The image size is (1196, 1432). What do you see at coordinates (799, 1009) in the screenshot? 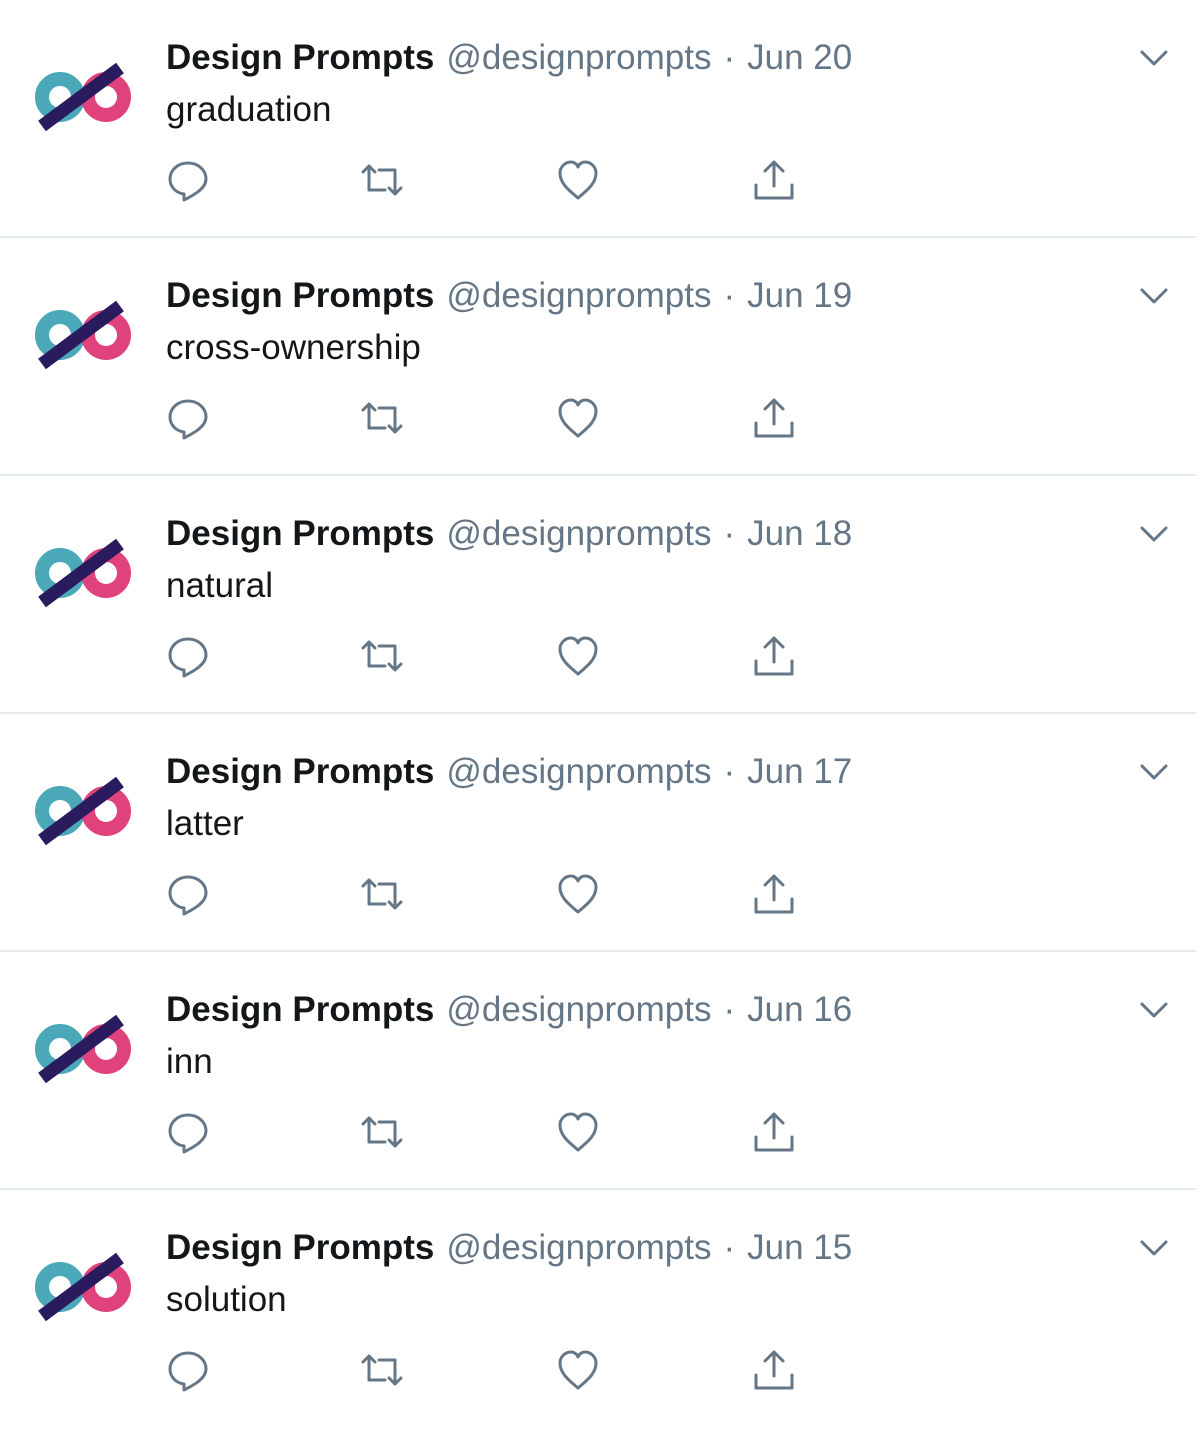
I see `tweet-date: Jun 16` at bounding box center [799, 1009].